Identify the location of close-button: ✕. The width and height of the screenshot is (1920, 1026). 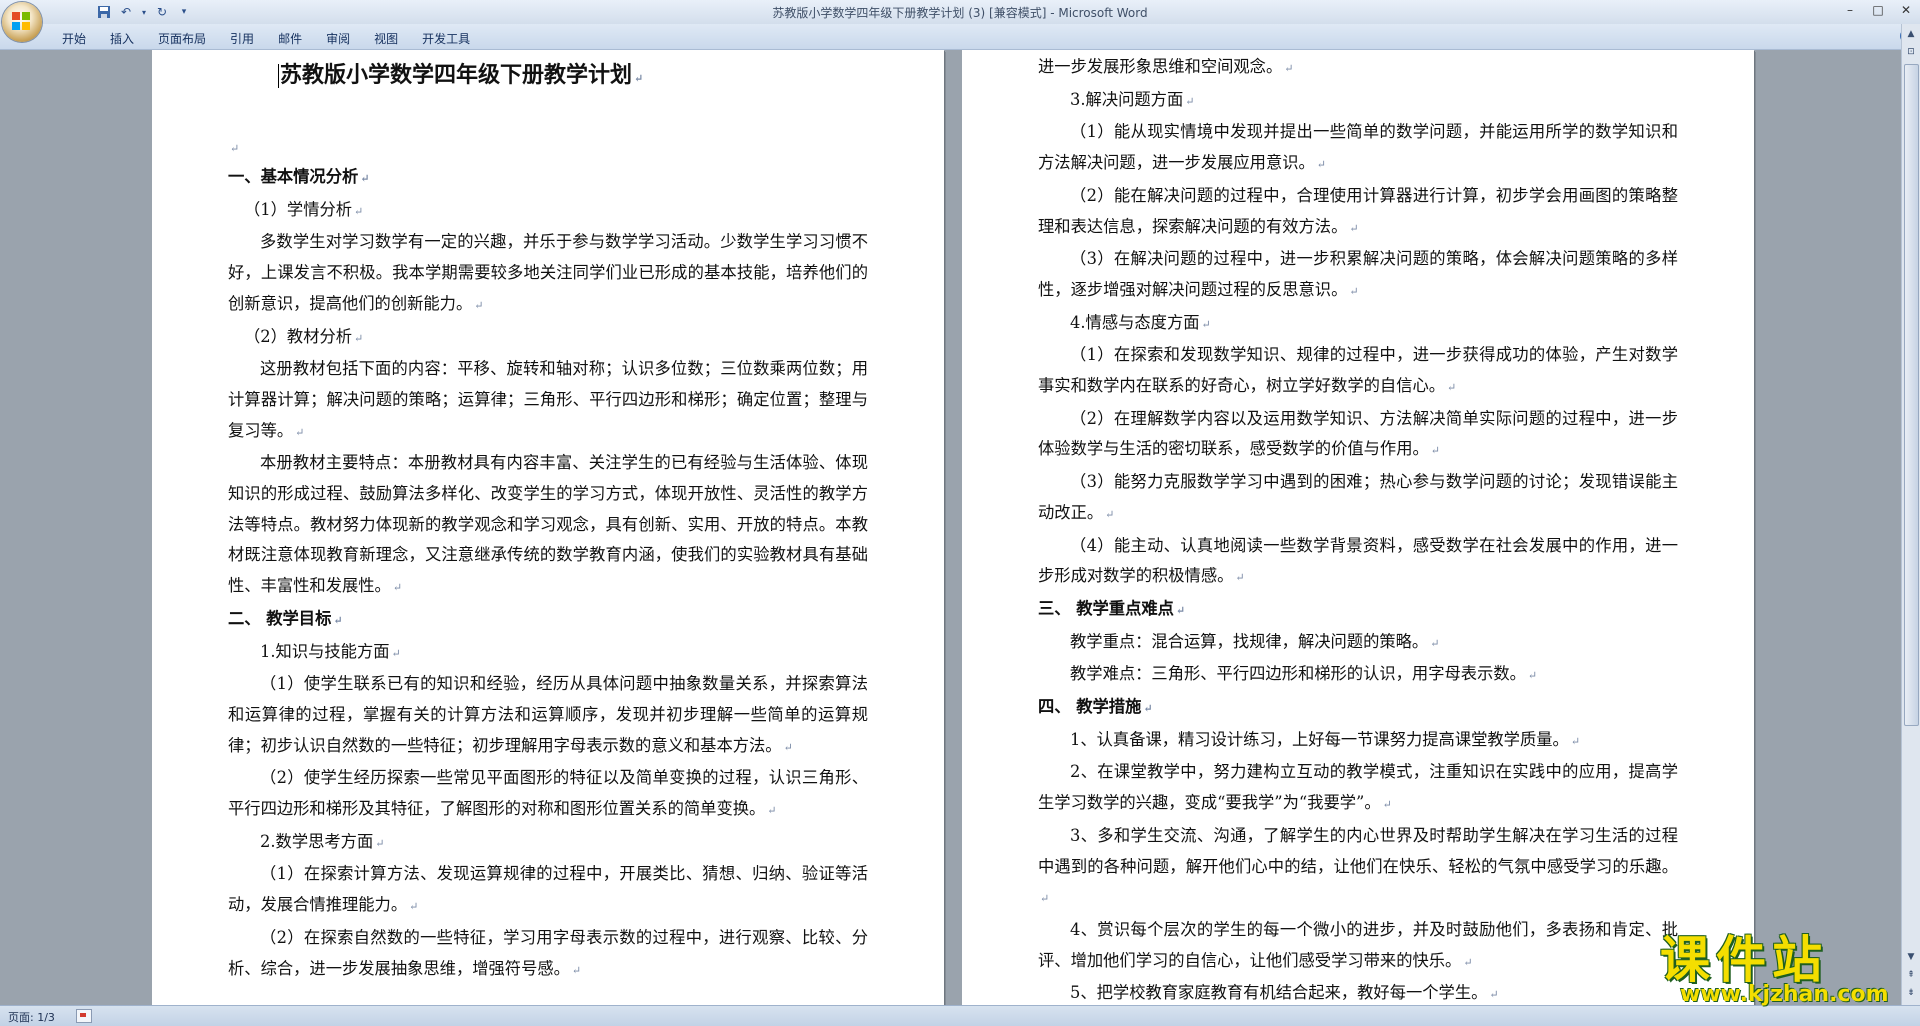
(1906, 10).